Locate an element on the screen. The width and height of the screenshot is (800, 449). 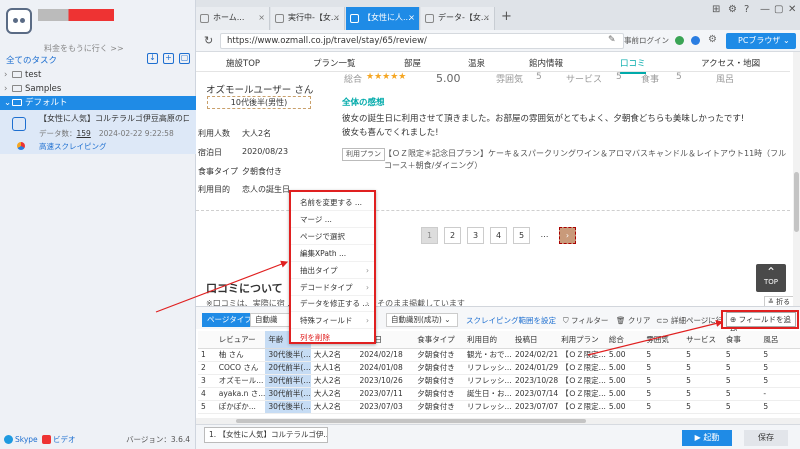
context-menu-item: 特殊フィールド › is located at coordinates (332, 321).